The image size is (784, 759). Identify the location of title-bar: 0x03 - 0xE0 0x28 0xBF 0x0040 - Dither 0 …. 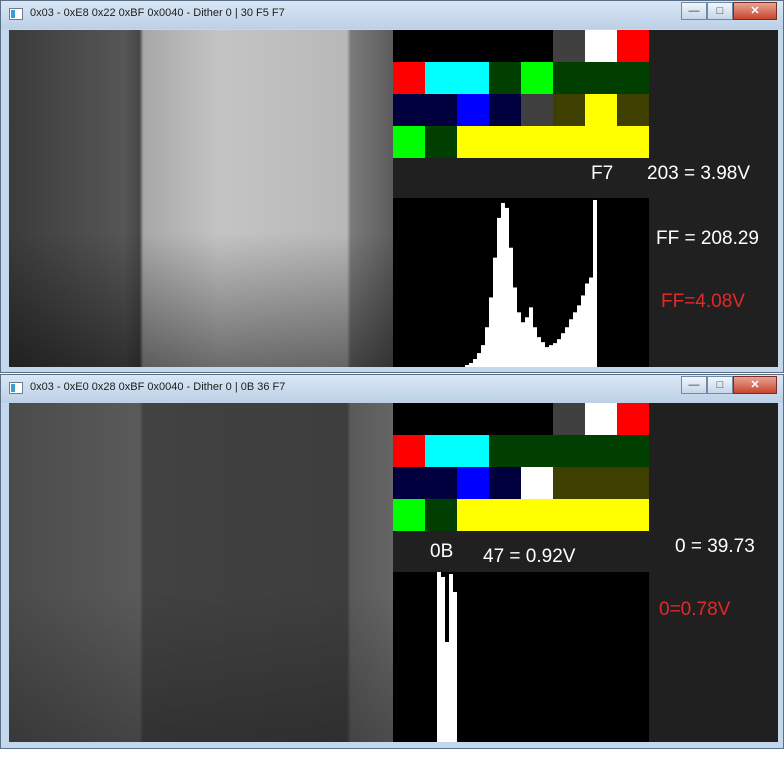
(392, 389).